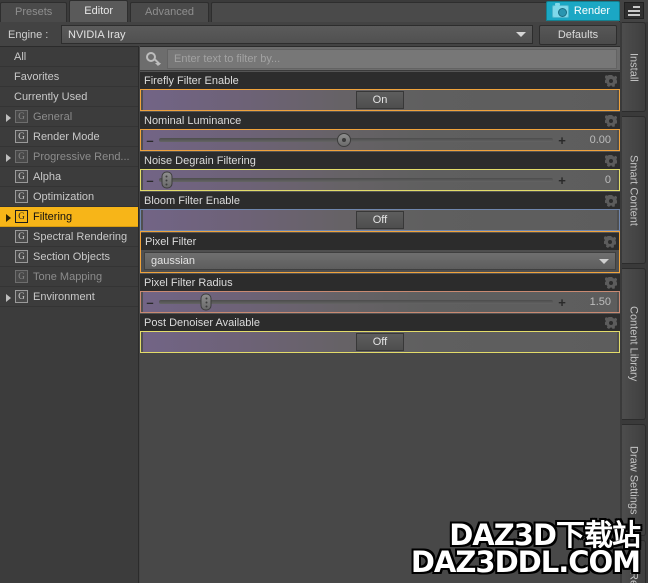 The image size is (648, 583). I want to click on property-row: Bloom Filter Enable Off, so click(380, 211).